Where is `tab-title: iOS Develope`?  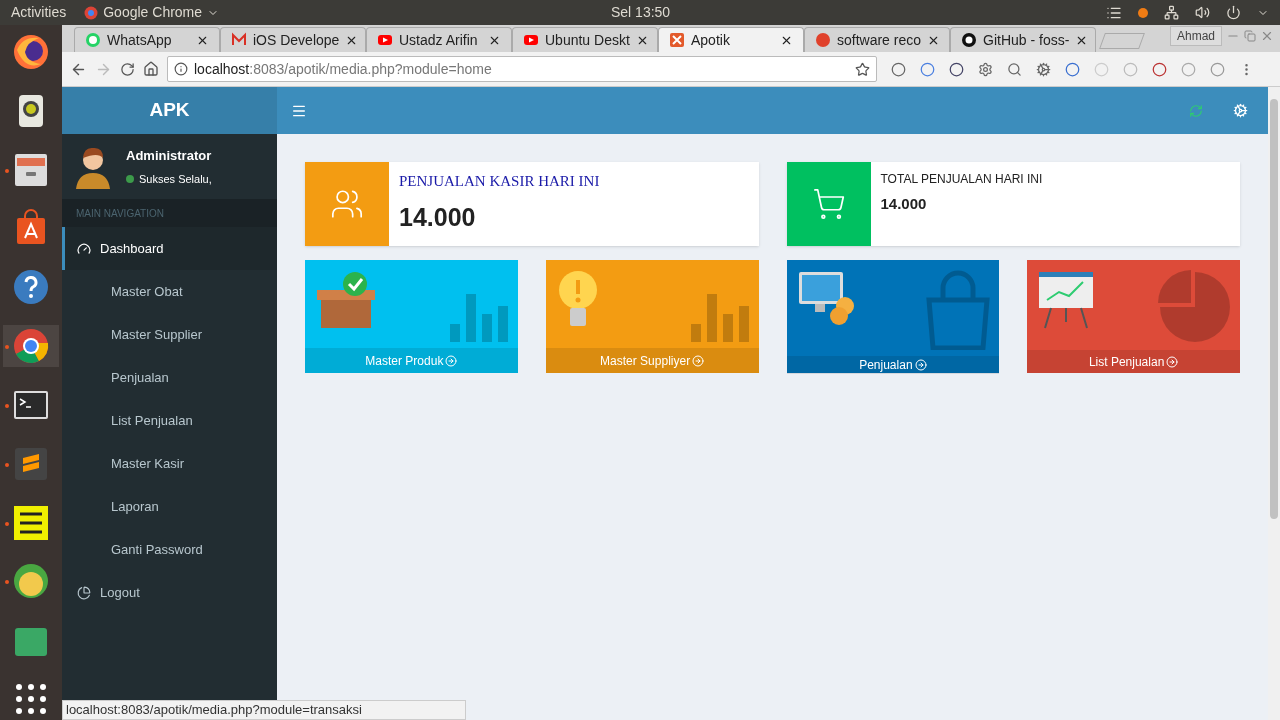
tab-title: iOS Develope is located at coordinates (296, 40).